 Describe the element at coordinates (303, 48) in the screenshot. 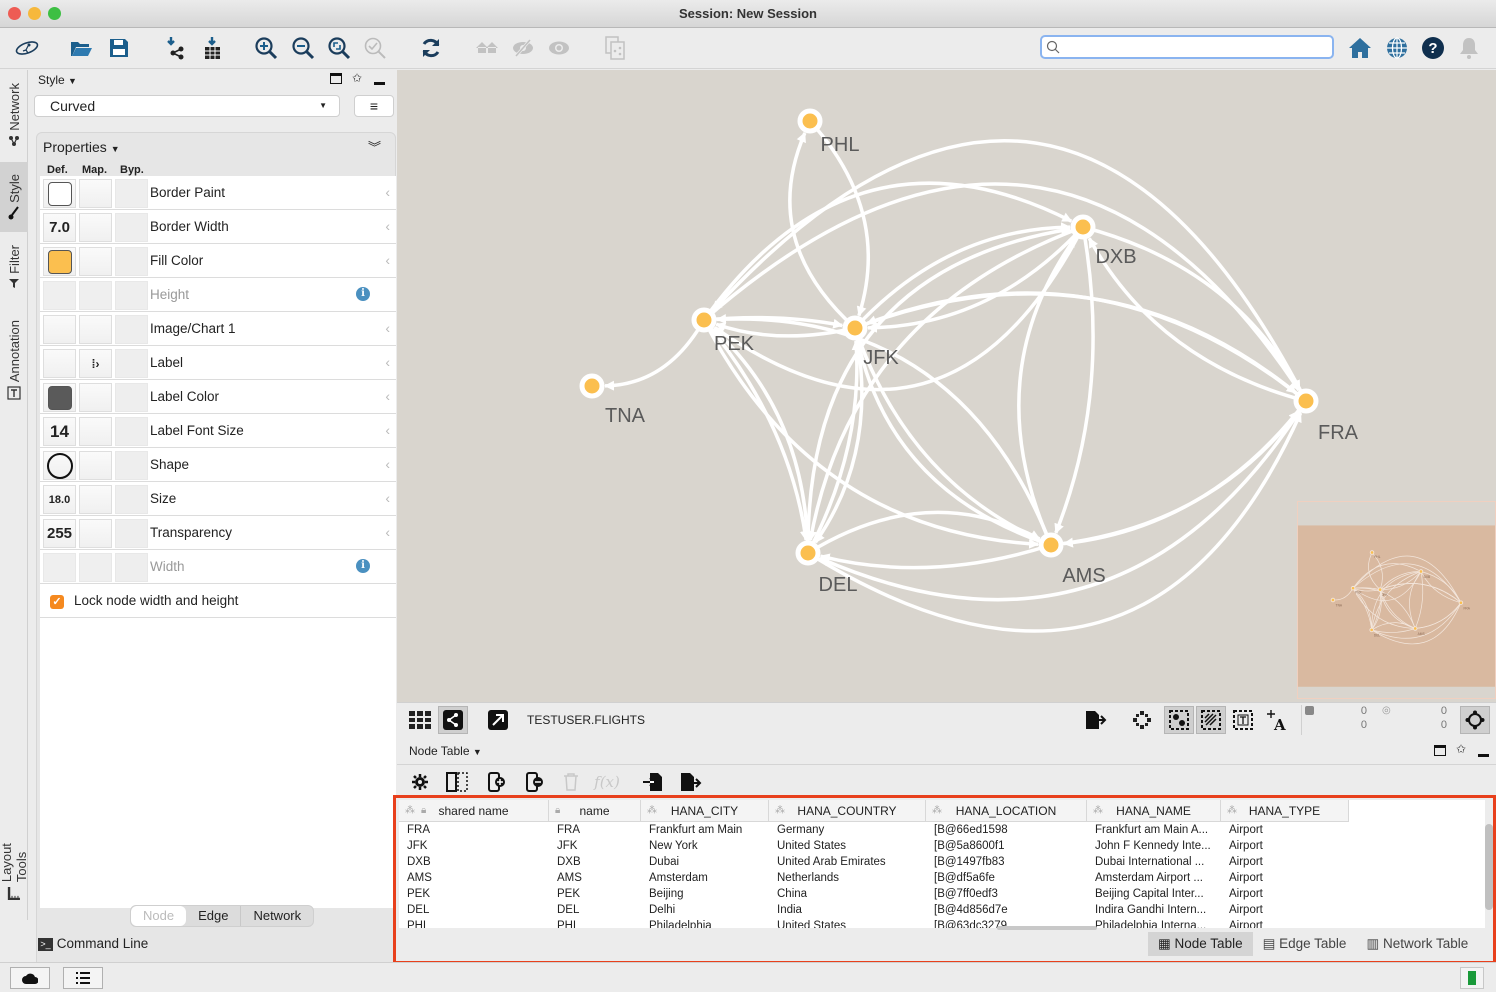

I see `zoom-out-icon` at that location.